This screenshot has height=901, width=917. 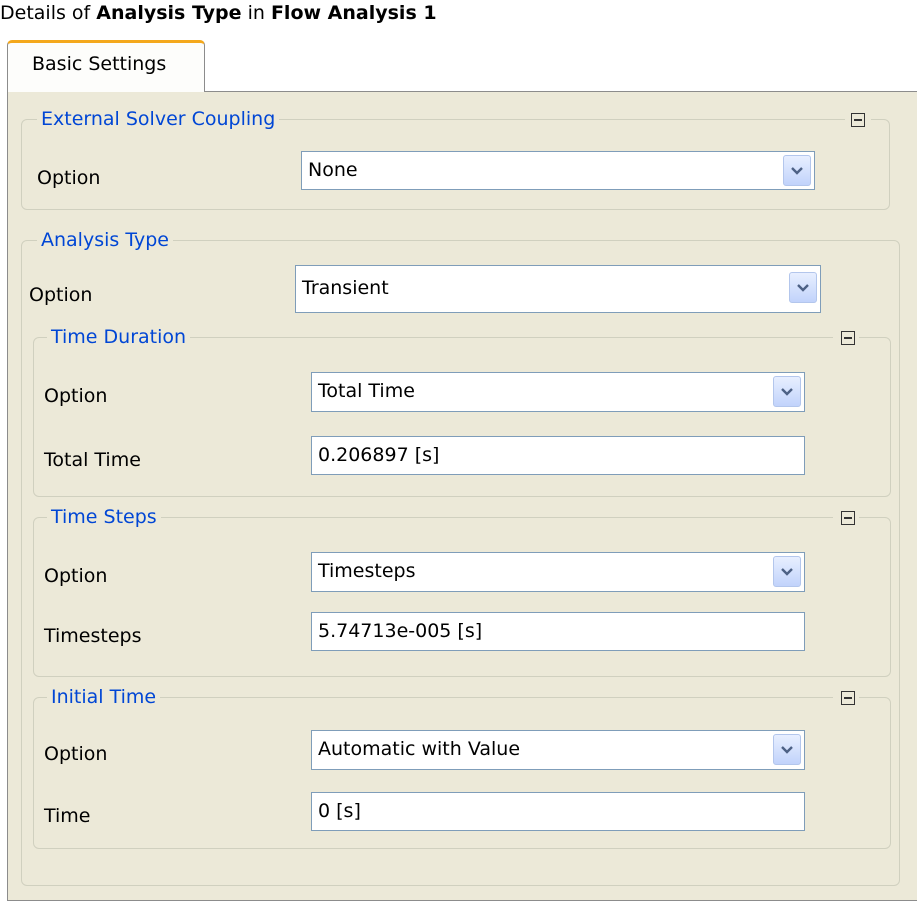 I want to click on time-duration-option-value: Total Time, so click(x=366, y=391).